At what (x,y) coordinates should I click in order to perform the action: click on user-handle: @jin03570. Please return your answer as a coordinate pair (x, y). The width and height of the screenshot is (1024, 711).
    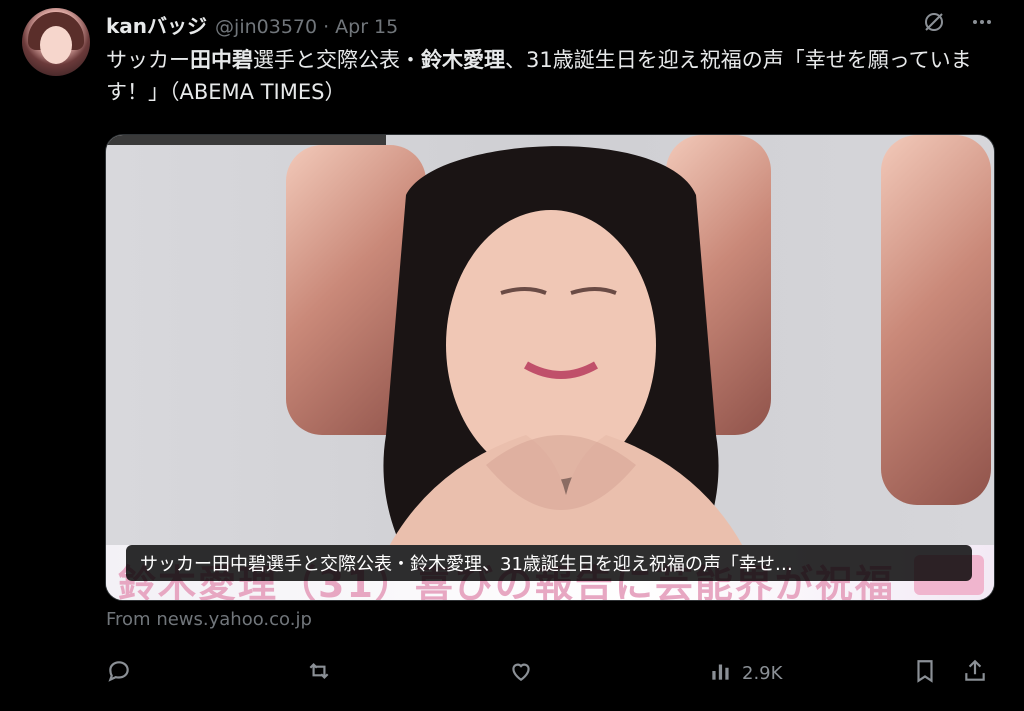
    Looking at the image, I should click on (266, 27).